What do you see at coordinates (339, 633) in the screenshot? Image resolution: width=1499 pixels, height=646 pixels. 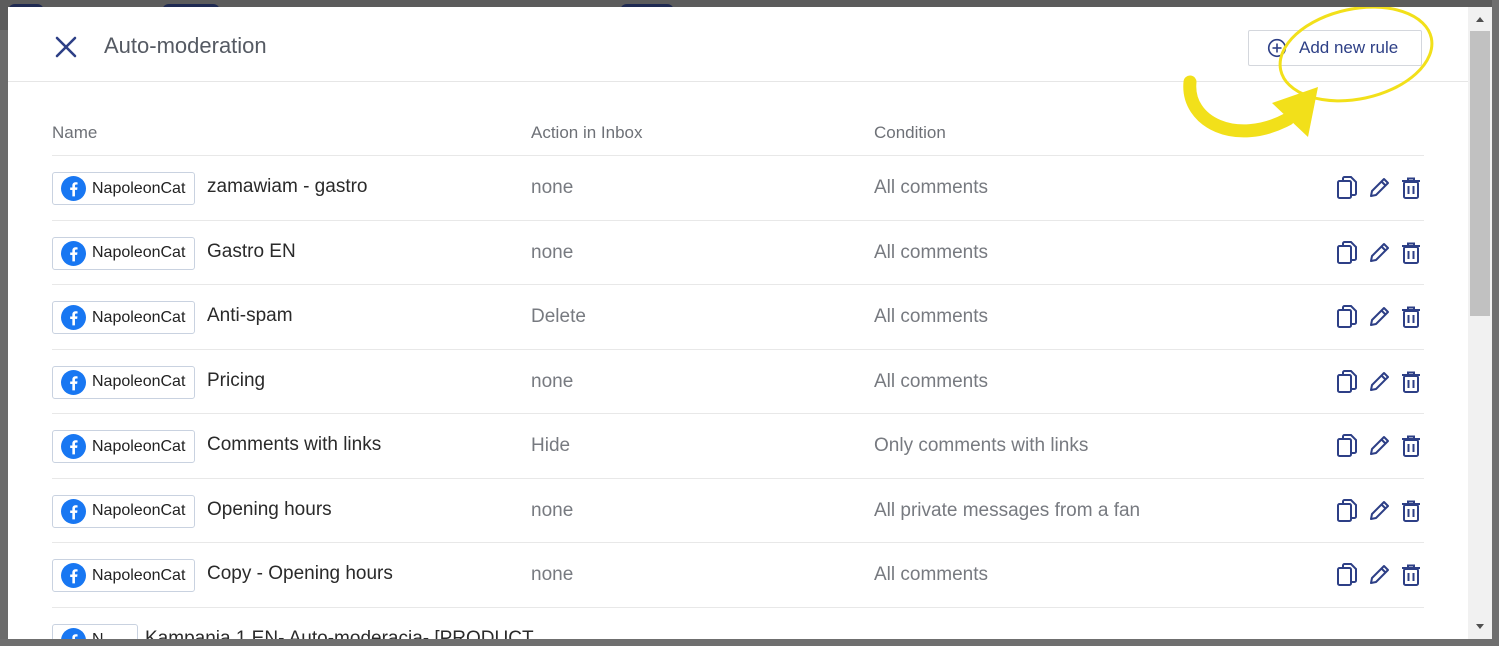 I see `rule-name: Kampania 1 EN- Auto-moderacja- [PRODUCT` at bounding box center [339, 633].